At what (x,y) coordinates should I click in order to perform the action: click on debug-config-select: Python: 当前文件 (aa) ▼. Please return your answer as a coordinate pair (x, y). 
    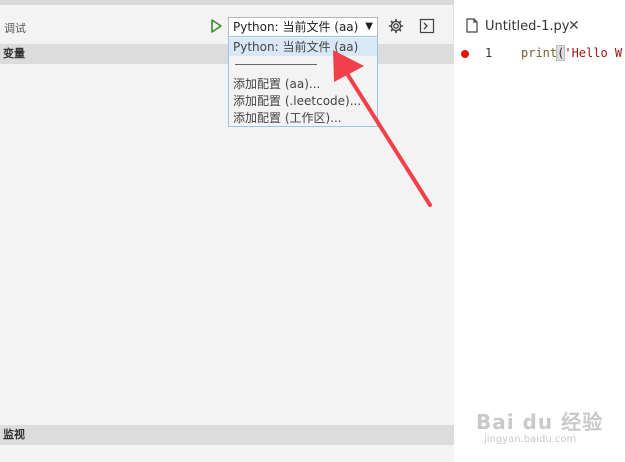
    Looking at the image, I should click on (303, 27).